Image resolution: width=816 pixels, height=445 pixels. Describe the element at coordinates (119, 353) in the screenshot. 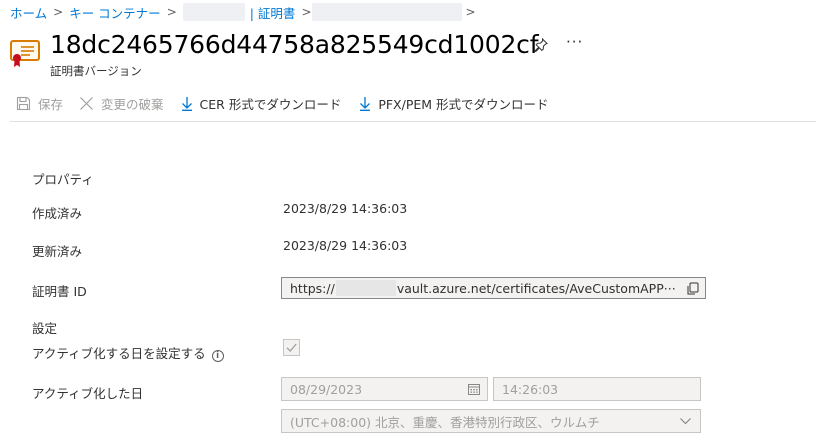

I see `set-activation-label: アクティブ化する日を設定する` at that location.